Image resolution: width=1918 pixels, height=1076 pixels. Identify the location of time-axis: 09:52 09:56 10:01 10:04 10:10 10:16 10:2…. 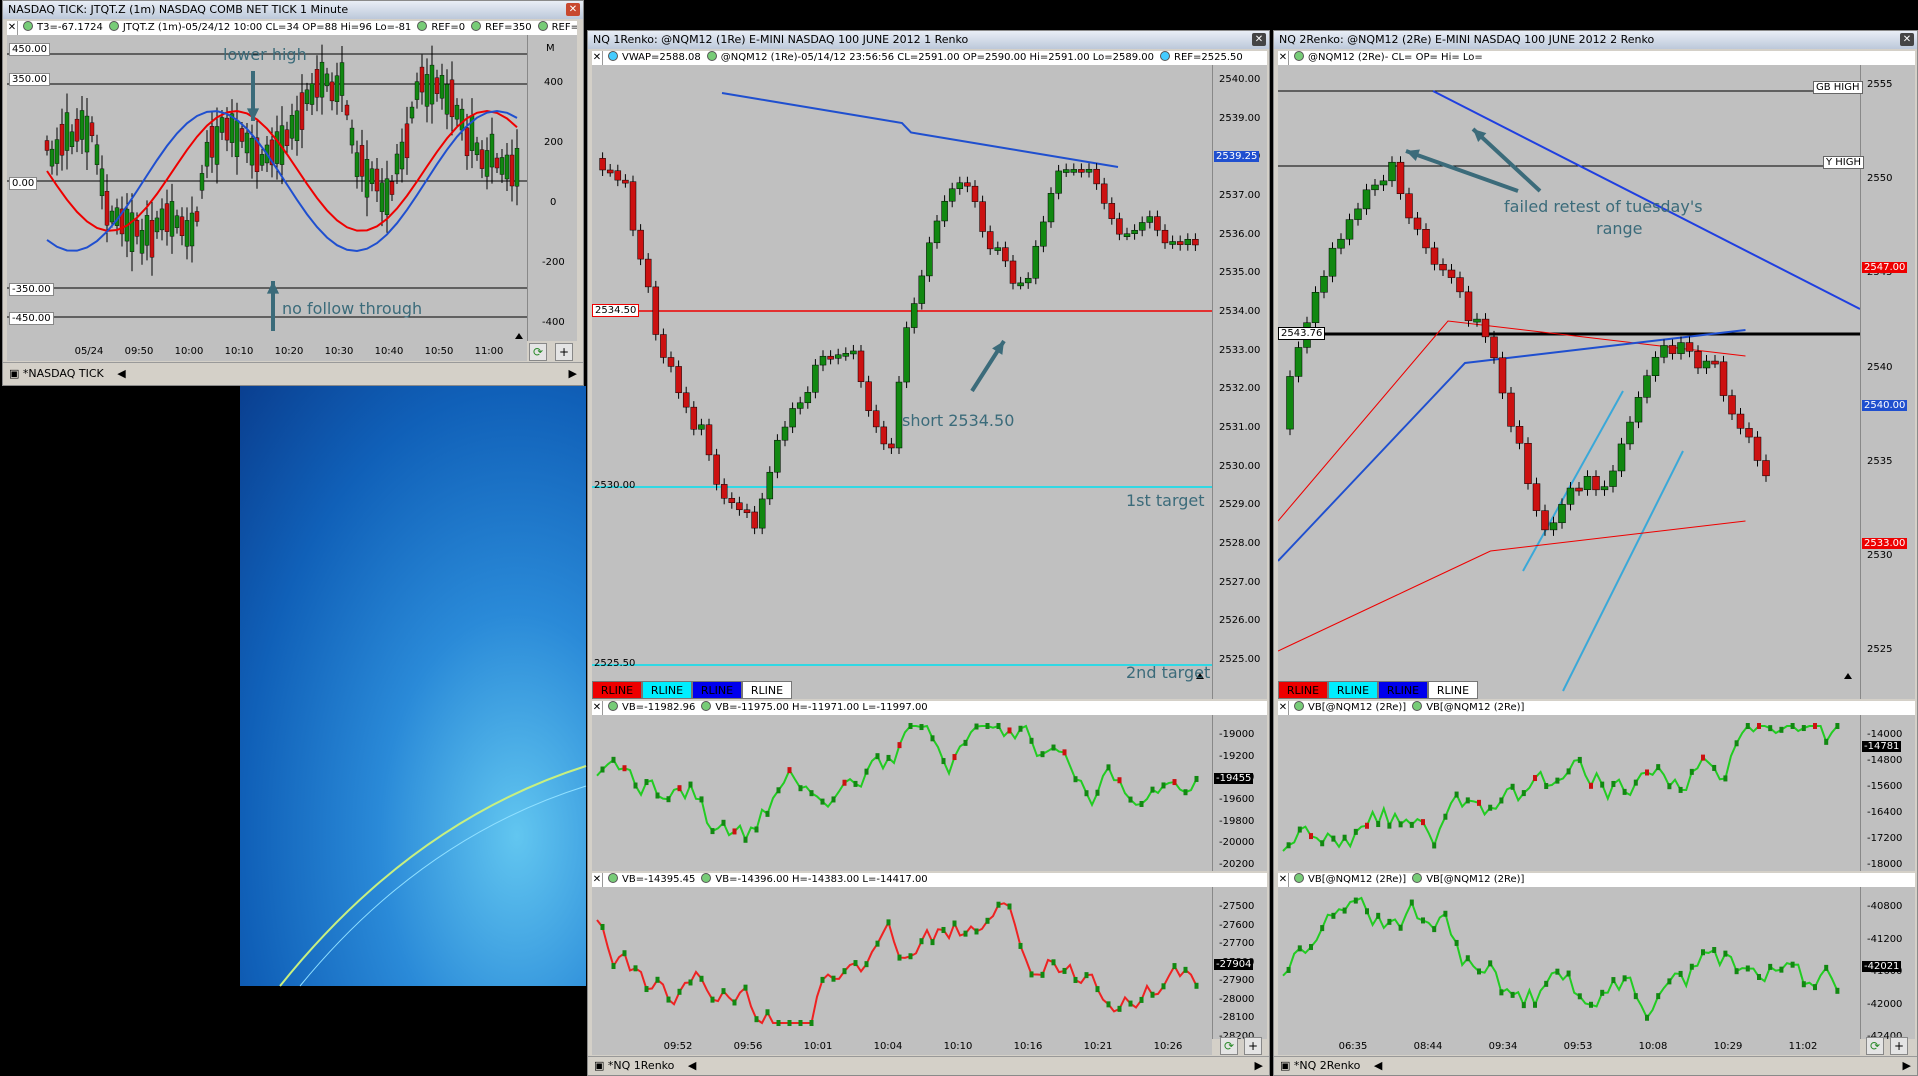
(902, 1047).